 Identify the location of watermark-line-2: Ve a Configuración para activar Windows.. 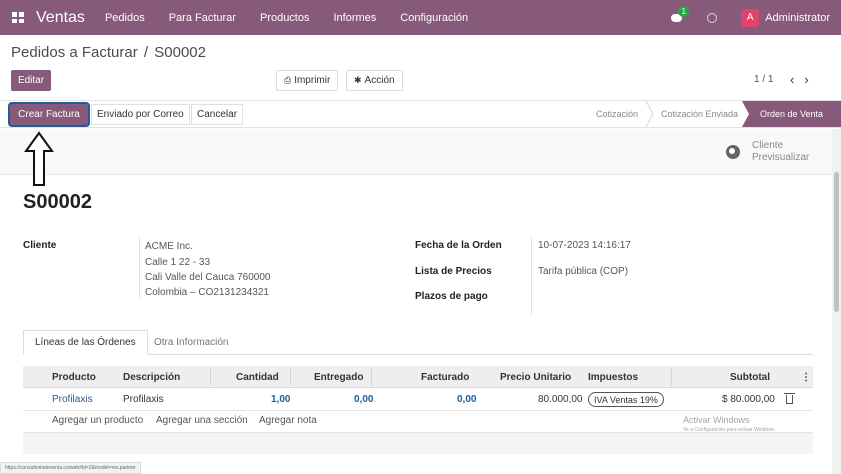
(729, 430).